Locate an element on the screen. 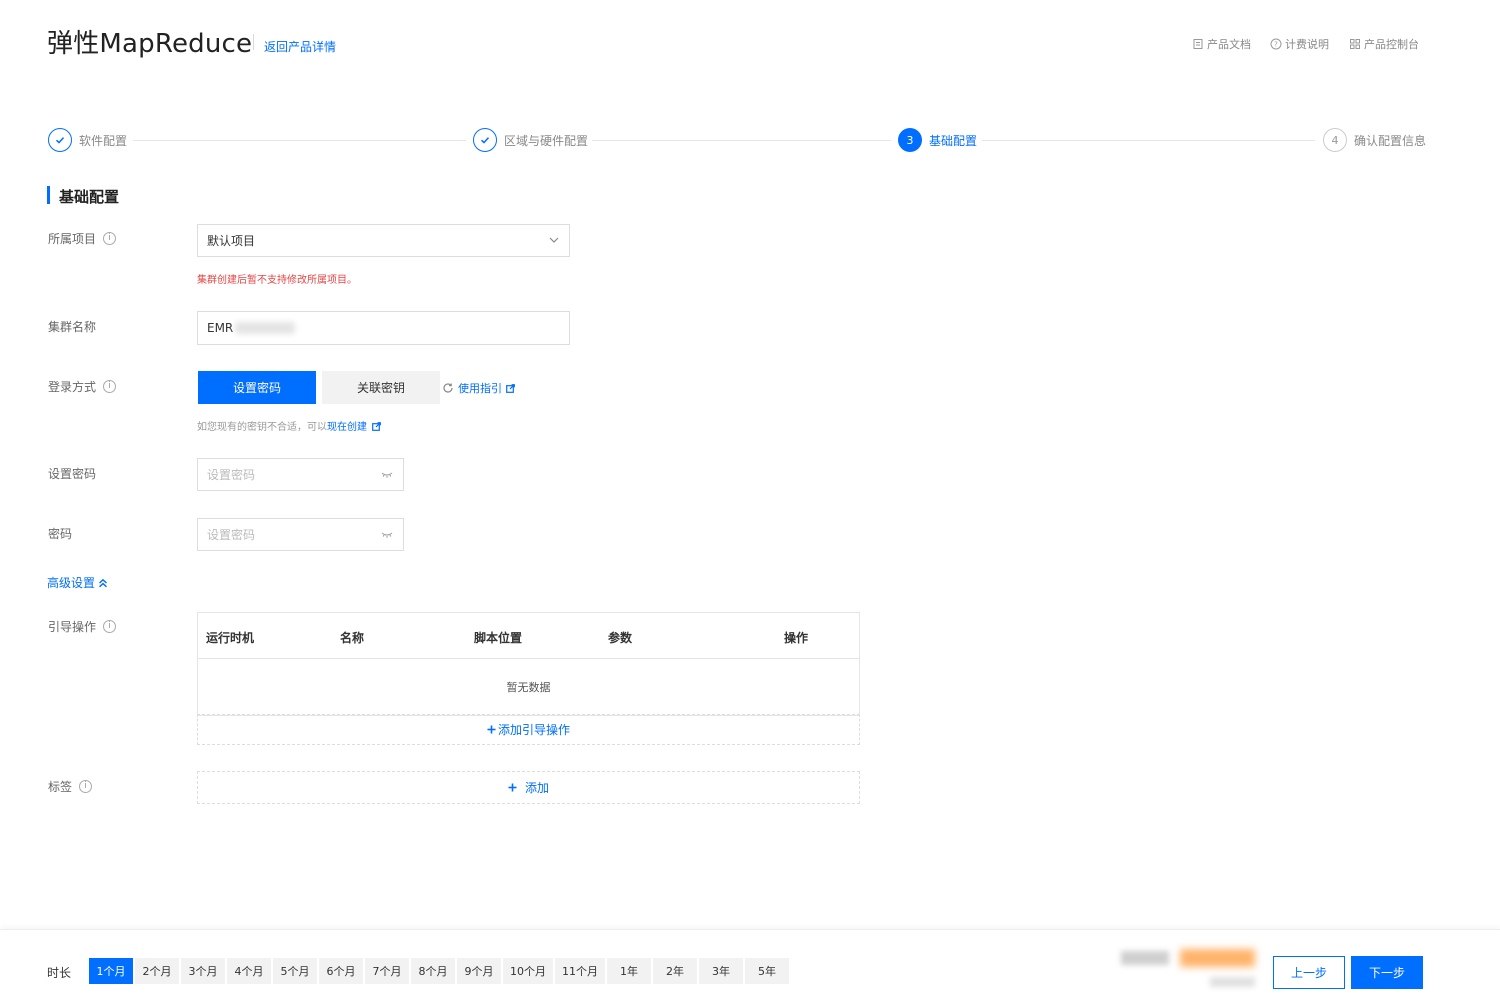 The image size is (1500, 1003). advanced-settings-toggle: 高级设置 is located at coordinates (77, 582).